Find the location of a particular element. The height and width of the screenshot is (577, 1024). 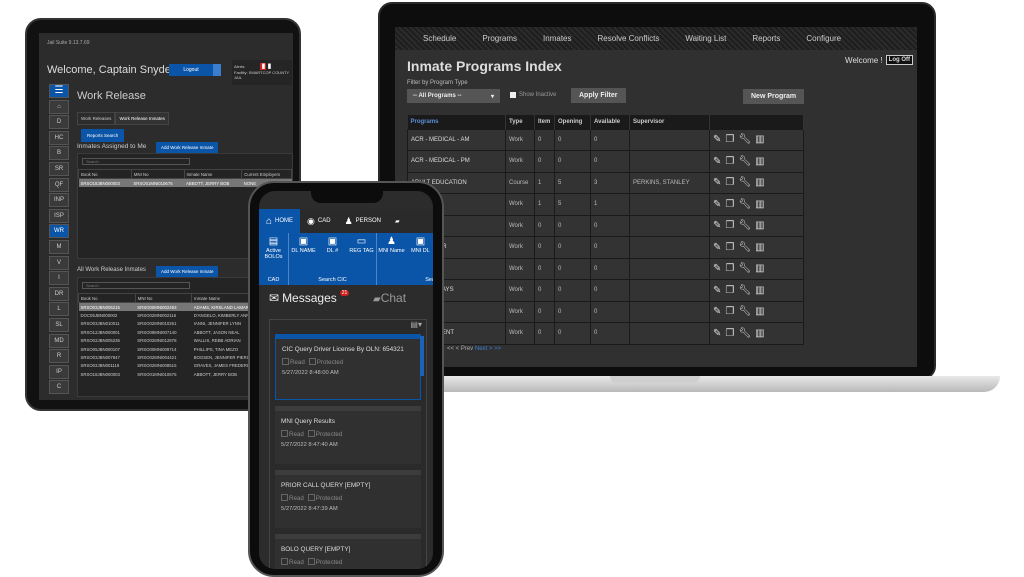

tab-work-release-inmates: Work Release Inmates is located at coordinates (142, 118).